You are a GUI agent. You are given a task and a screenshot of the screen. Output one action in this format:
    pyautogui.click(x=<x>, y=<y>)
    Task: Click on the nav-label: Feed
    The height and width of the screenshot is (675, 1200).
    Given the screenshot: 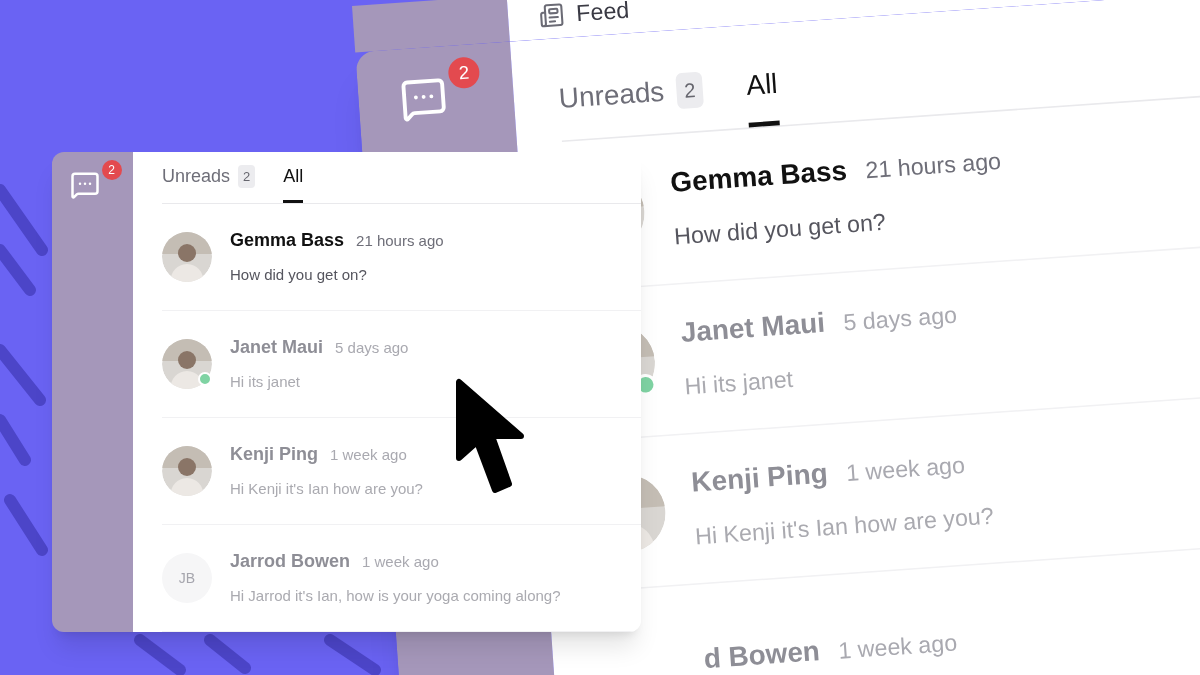 What is the action you would take?
    pyautogui.click(x=603, y=15)
    